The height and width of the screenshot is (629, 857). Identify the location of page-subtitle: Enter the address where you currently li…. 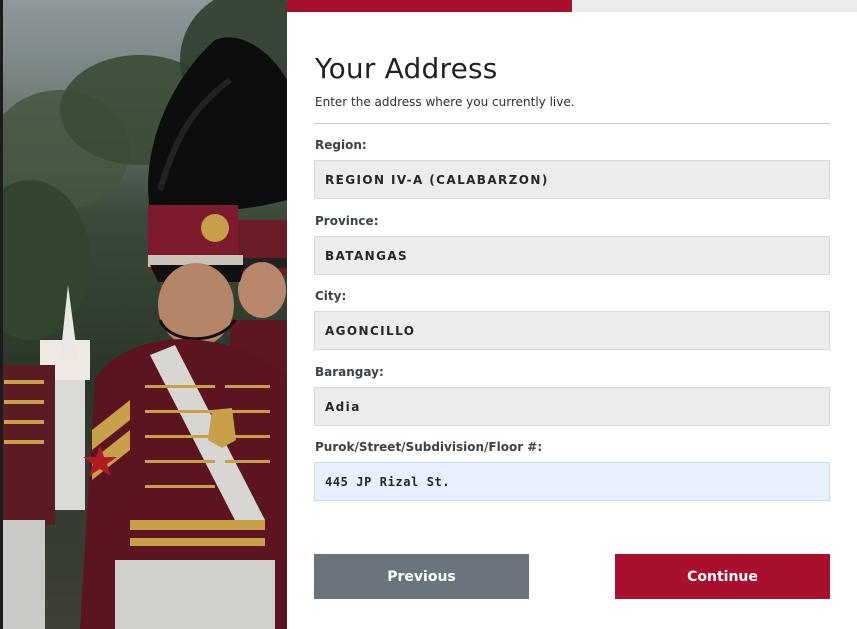
(445, 102).